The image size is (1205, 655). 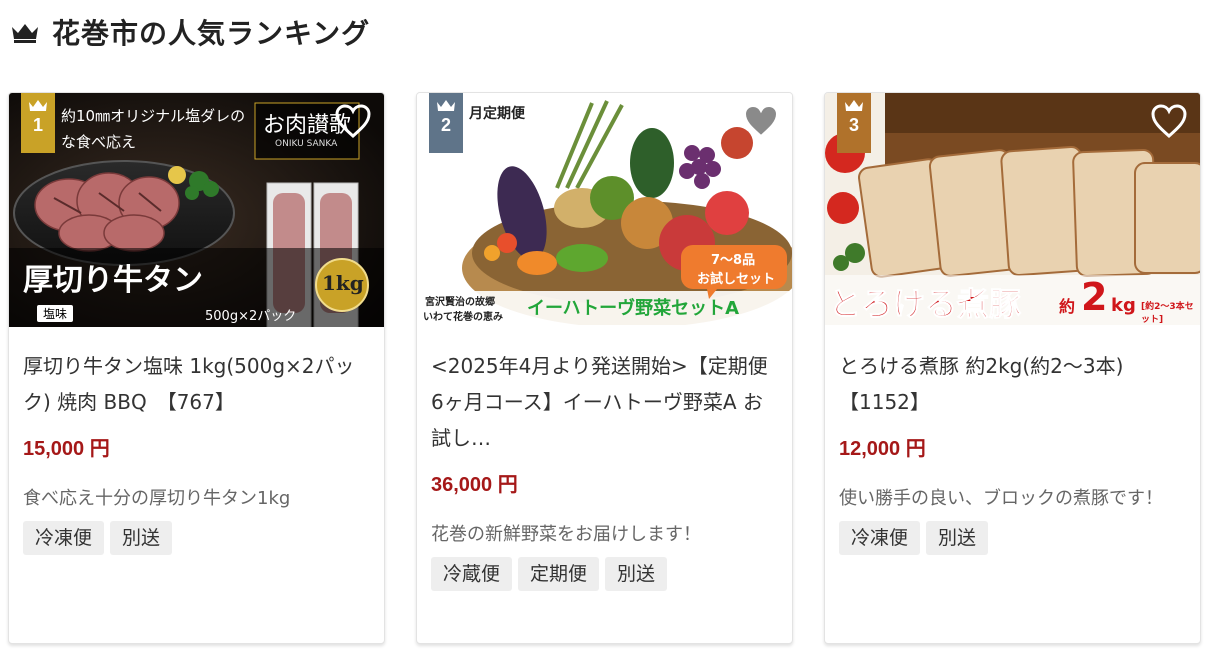 I want to click on image-top-text: 月定期便, so click(x=497, y=114).